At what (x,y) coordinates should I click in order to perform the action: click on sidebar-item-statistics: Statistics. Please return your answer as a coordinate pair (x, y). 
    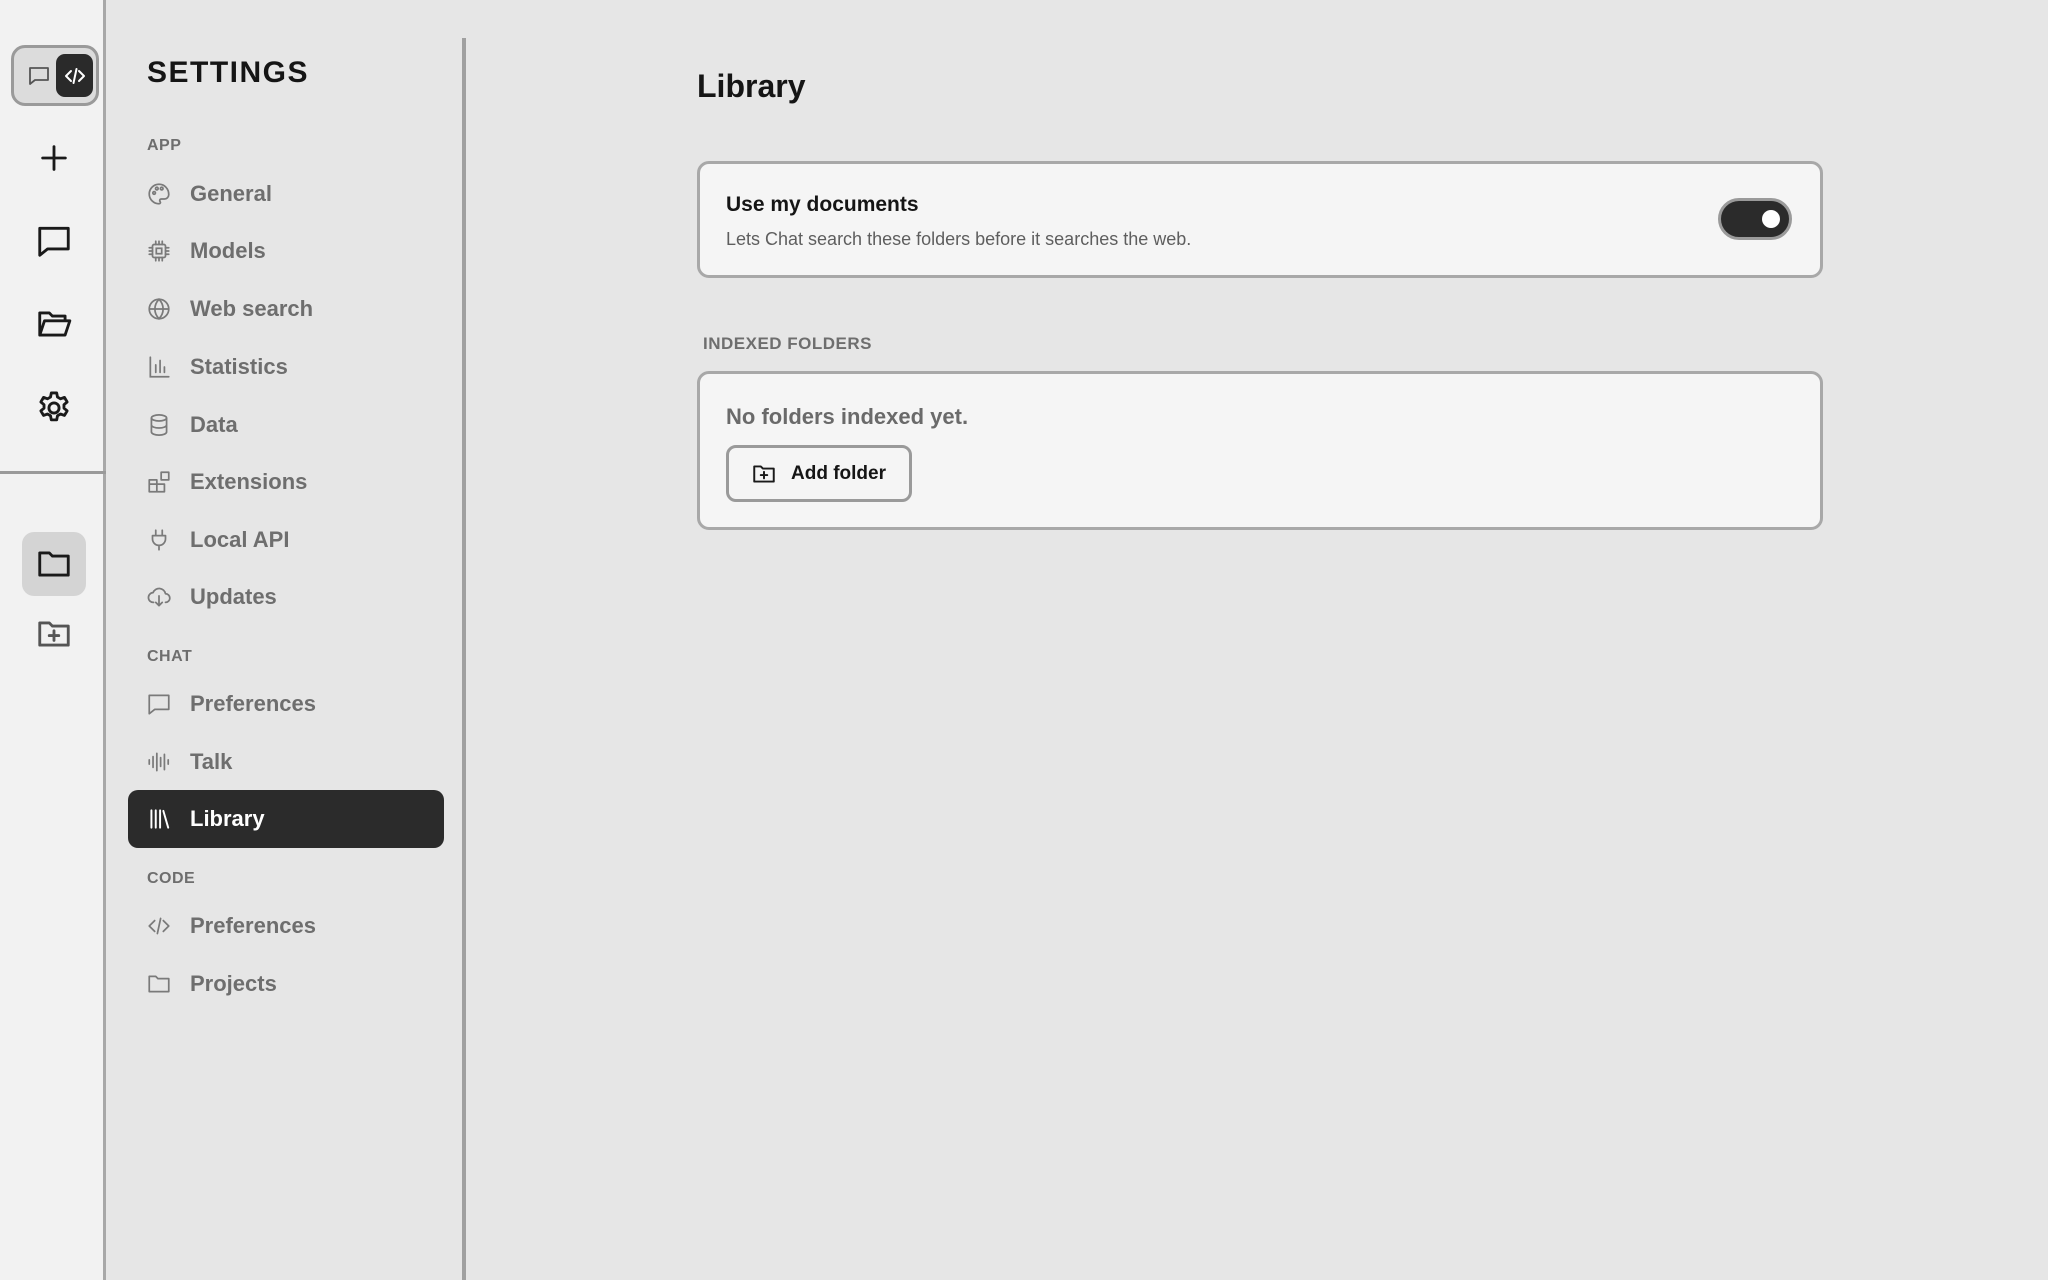
    Looking at the image, I should click on (286, 367).